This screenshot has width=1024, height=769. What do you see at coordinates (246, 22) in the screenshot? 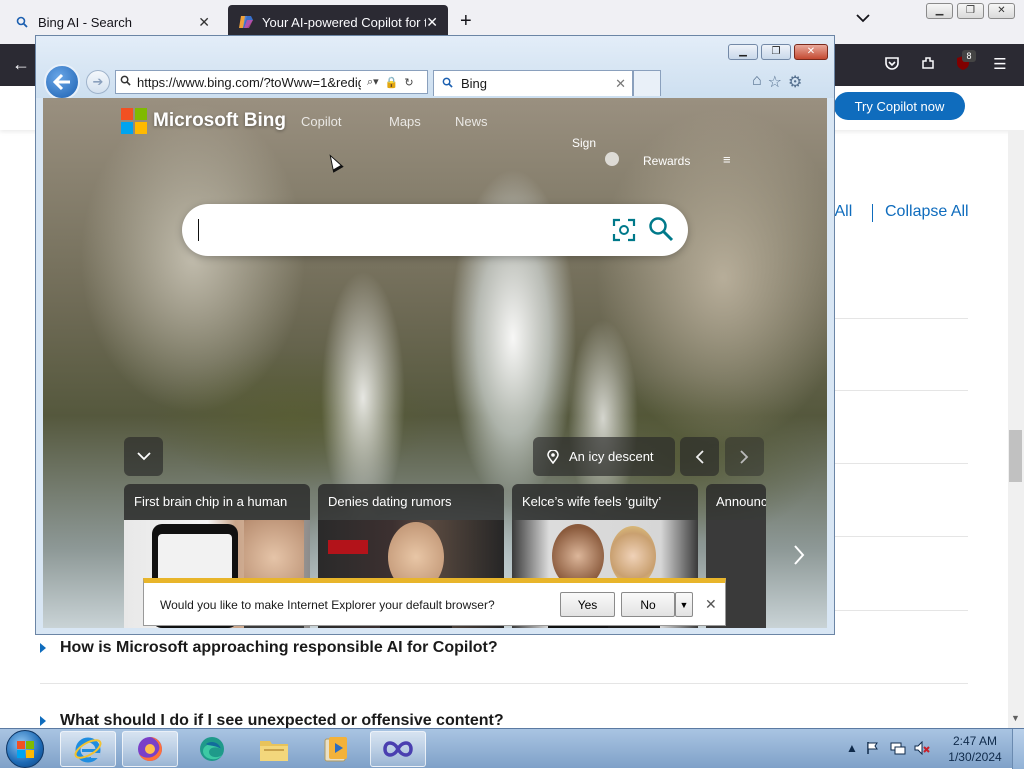
I see `copilot-icon` at bounding box center [246, 22].